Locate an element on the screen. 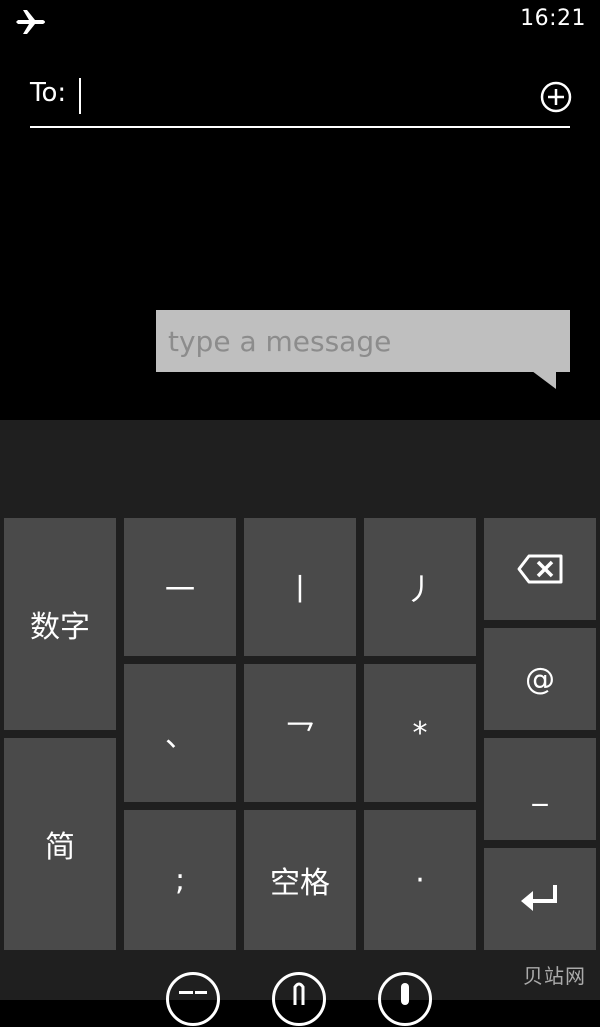 Image resolution: width=600 pixels, height=1027 pixels. text-caret is located at coordinates (80, 96).